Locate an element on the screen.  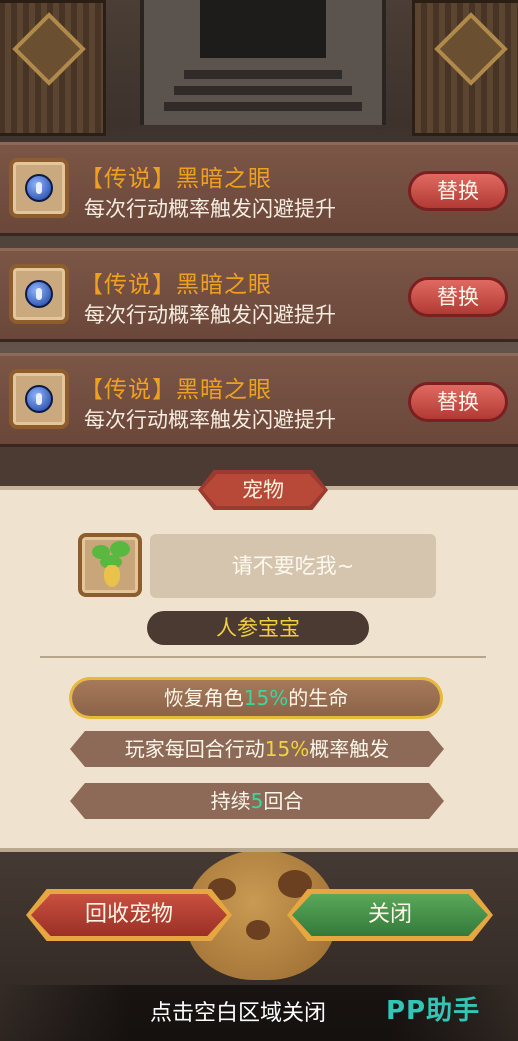
pet-effect-duration: 持续5回合 is located at coordinates (257, 801).